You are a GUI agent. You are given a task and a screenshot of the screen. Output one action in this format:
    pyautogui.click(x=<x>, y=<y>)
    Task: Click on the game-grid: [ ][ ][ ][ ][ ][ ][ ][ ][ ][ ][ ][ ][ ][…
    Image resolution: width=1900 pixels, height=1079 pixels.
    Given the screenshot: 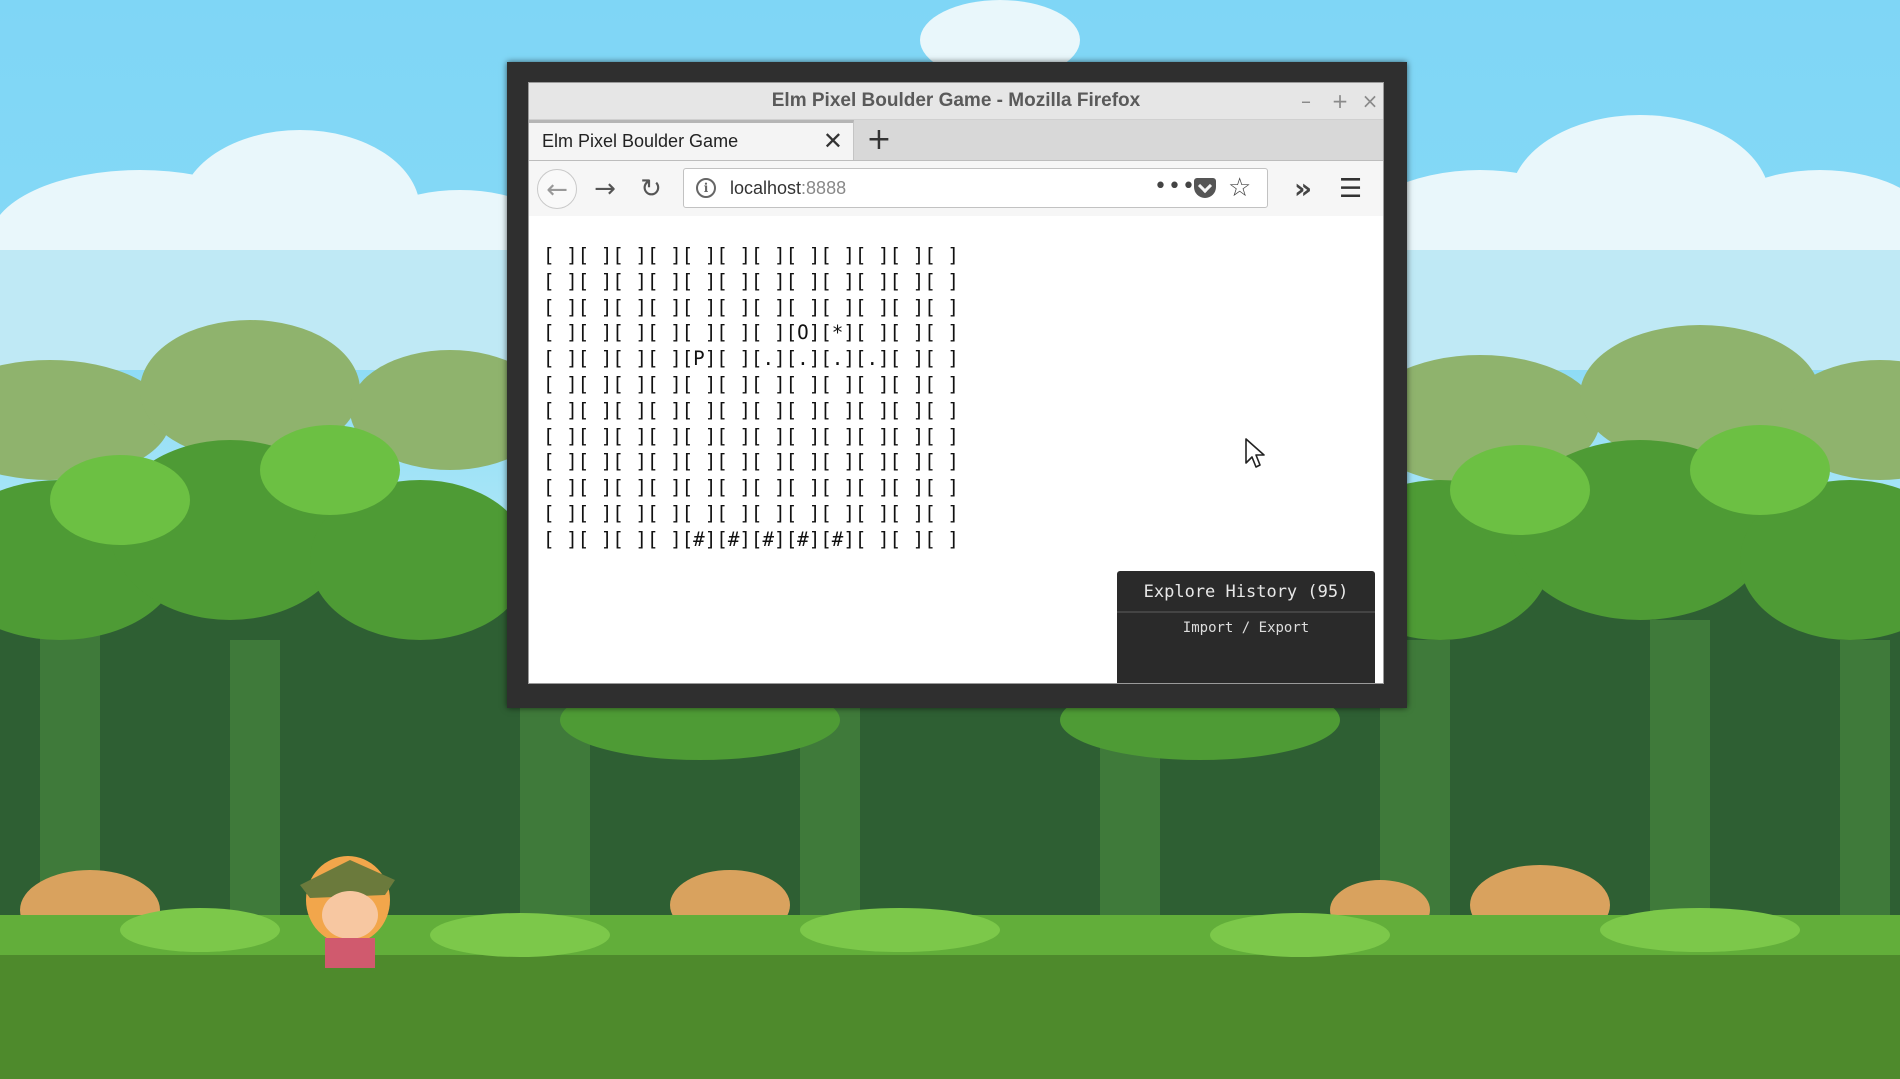 What is the action you would take?
    pyautogui.click(x=751, y=398)
    